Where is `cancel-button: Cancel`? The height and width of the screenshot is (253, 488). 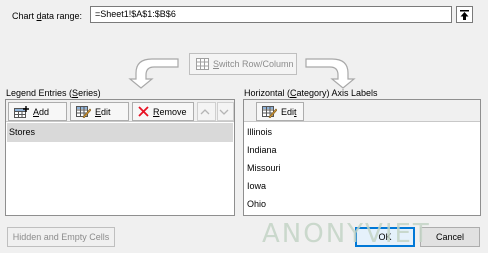
cancel-button: Cancel is located at coordinates (450, 237).